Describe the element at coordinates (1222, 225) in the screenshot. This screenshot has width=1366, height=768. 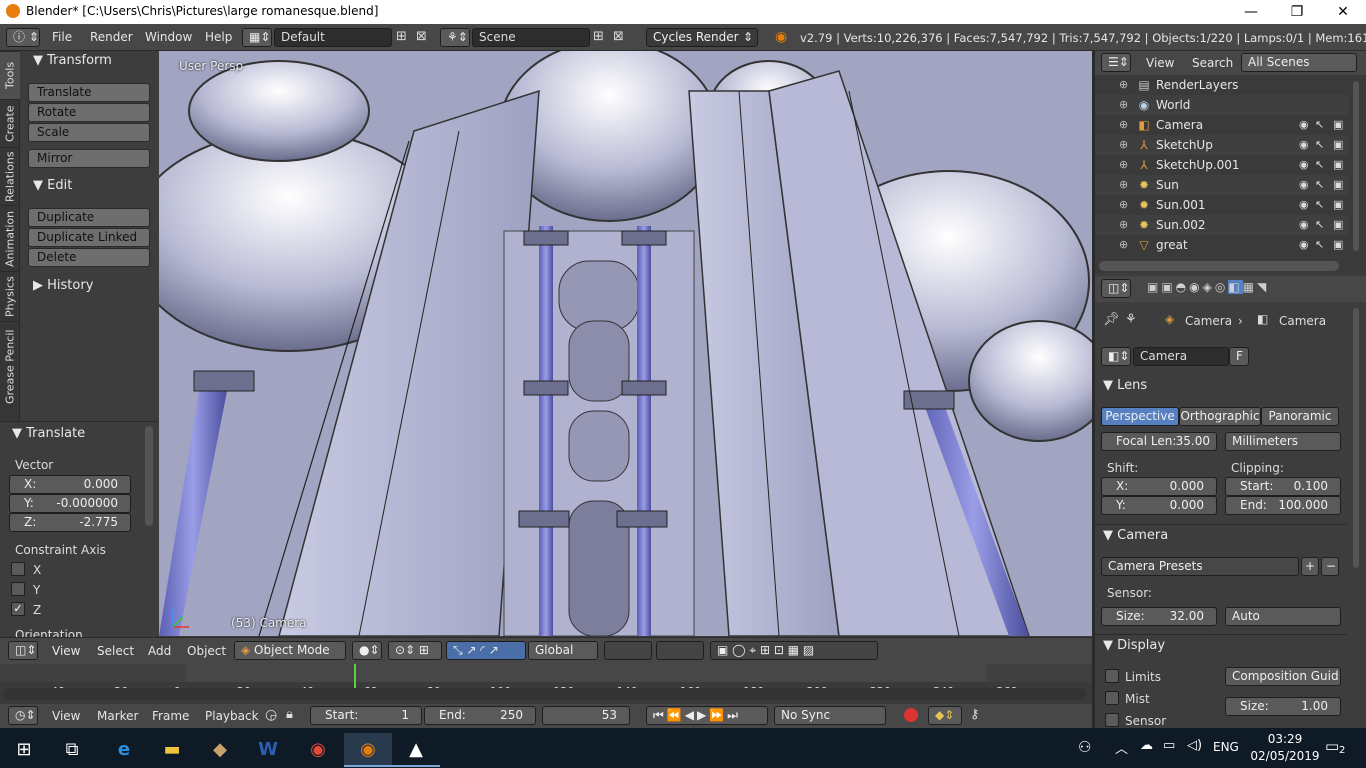
I see `outliner-row: ⊕ ✹ Sun.002 ◉ ↖ ▣` at that location.